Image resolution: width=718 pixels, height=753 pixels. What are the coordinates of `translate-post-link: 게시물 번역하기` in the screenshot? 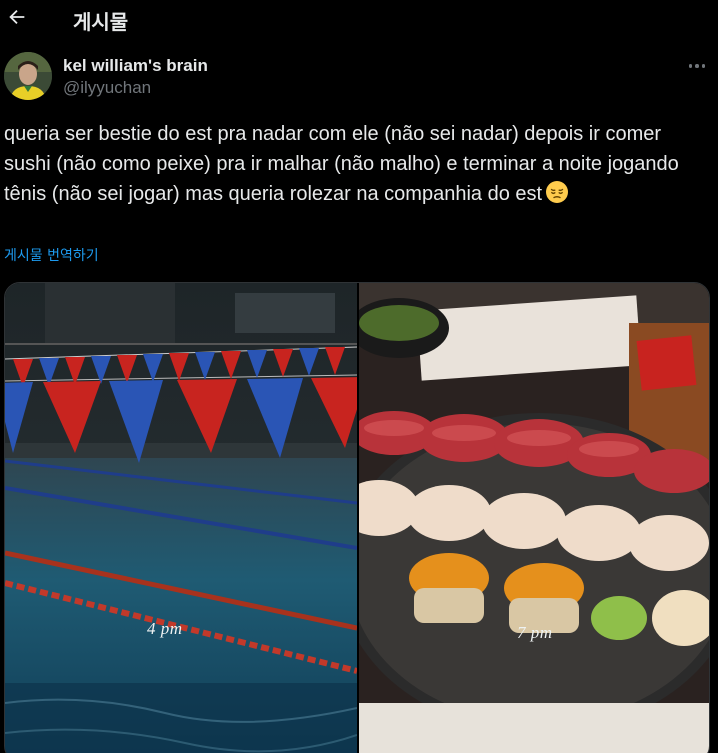 It's located at (51, 255).